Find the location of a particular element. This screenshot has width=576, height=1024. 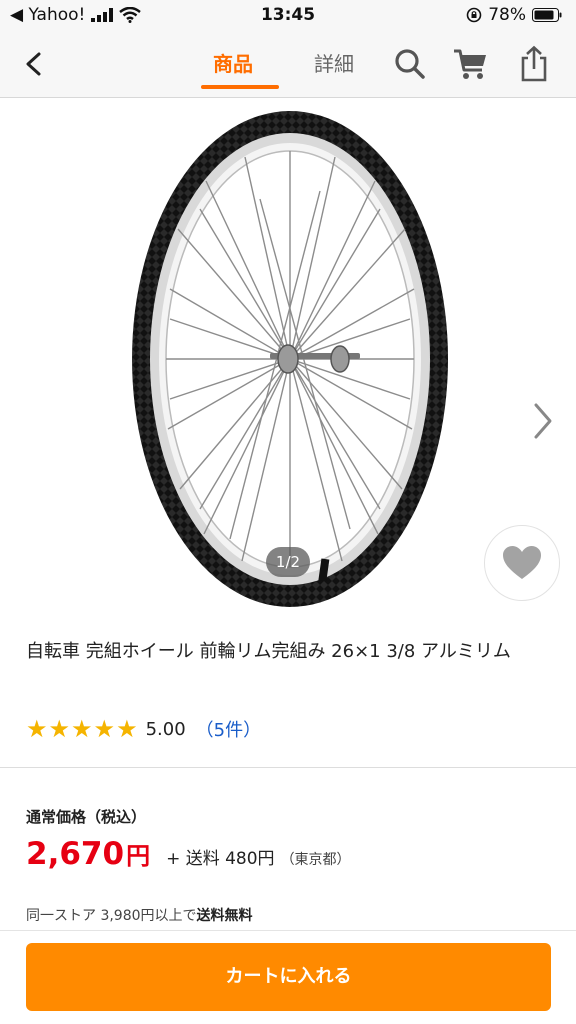

image-page-indicator: 1/2 is located at coordinates (288, 562).